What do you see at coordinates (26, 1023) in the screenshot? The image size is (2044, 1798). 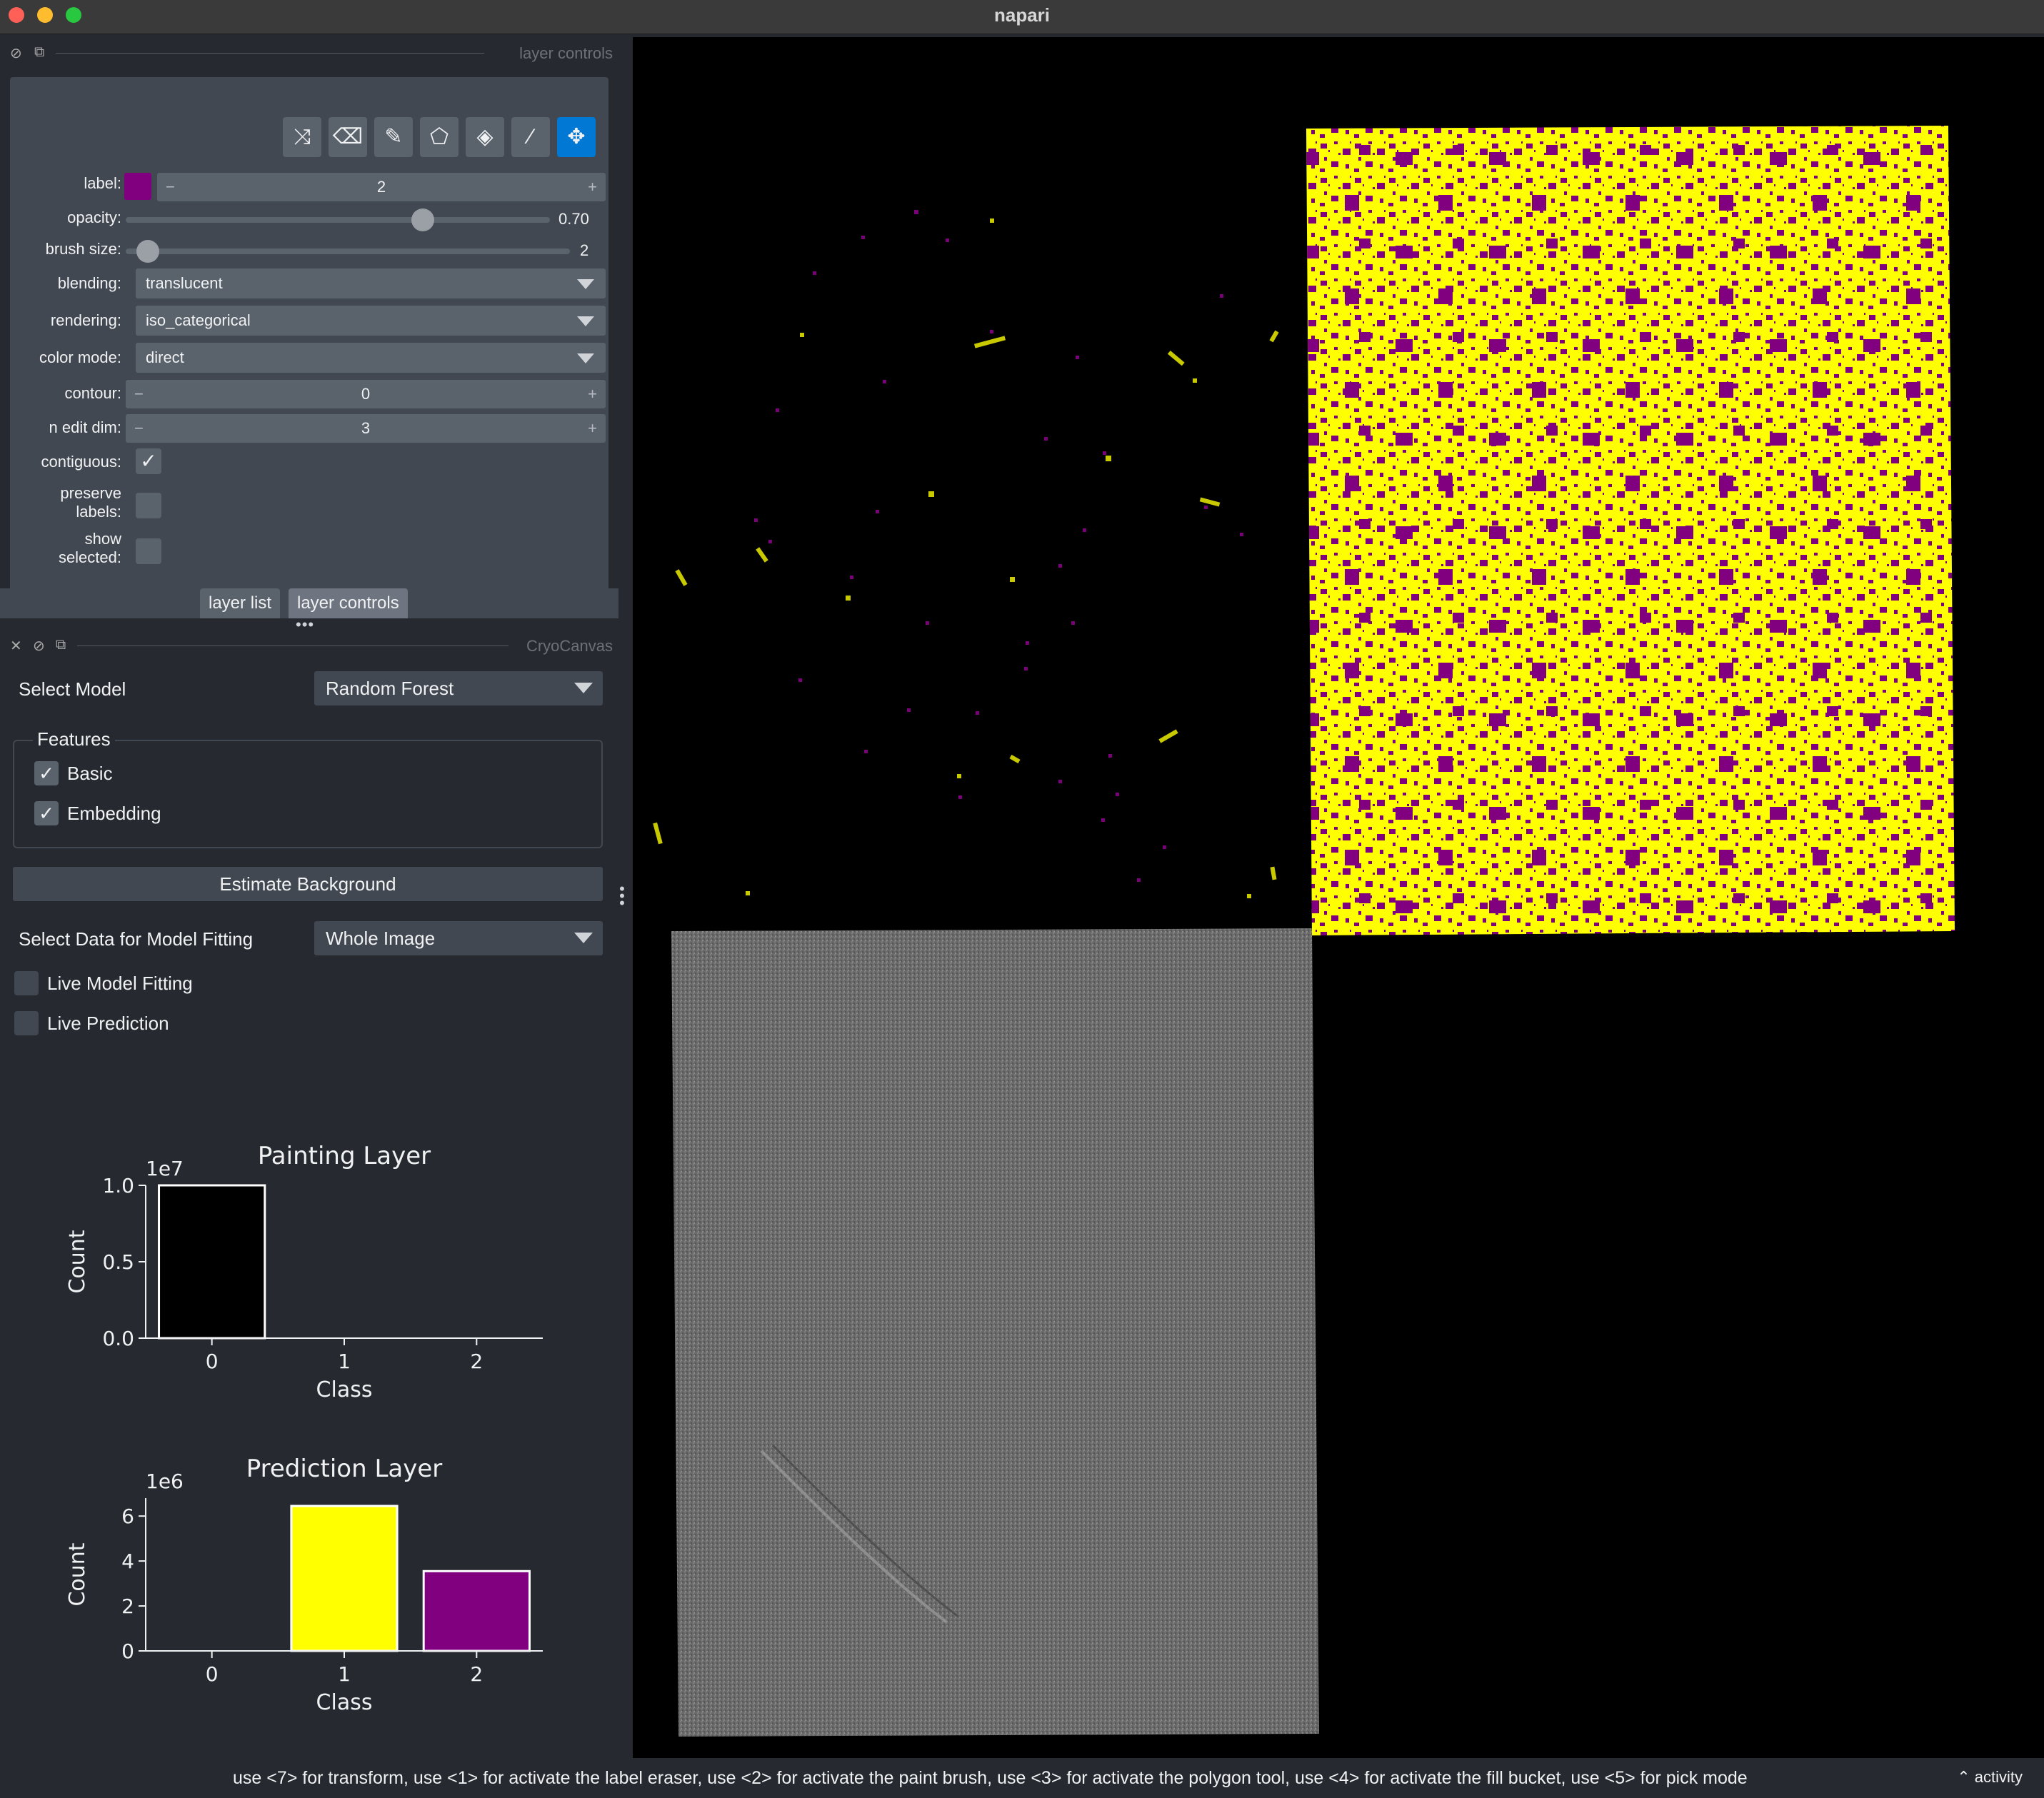 I see `live-prediction-checkbox` at bounding box center [26, 1023].